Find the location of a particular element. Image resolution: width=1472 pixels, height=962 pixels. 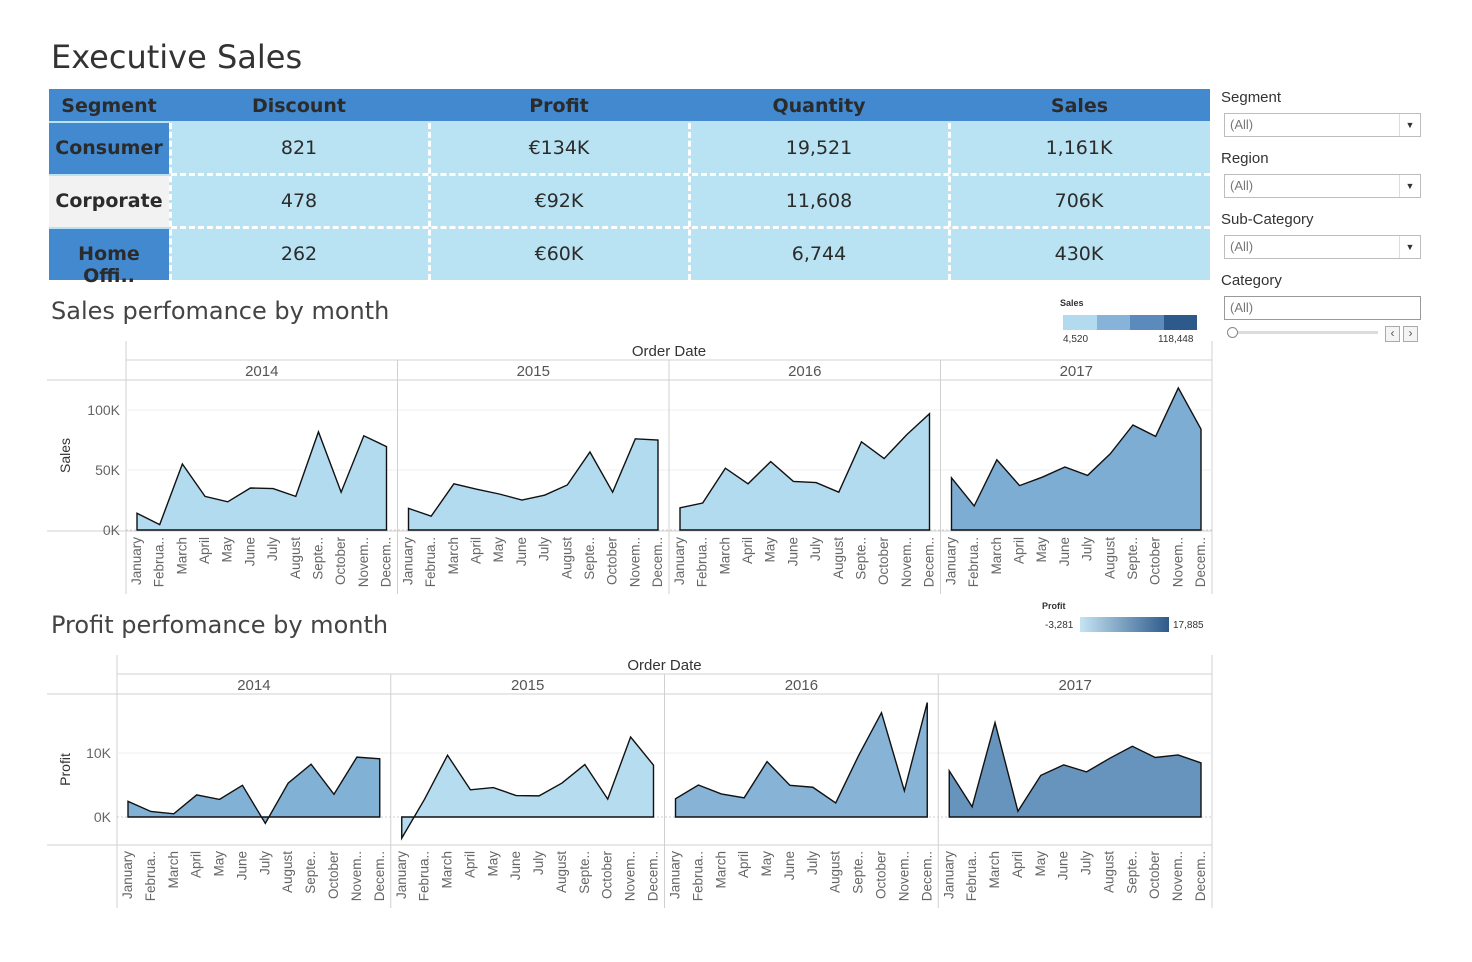

column-header-order-date: Order Date is located at coordinates (669, 351).